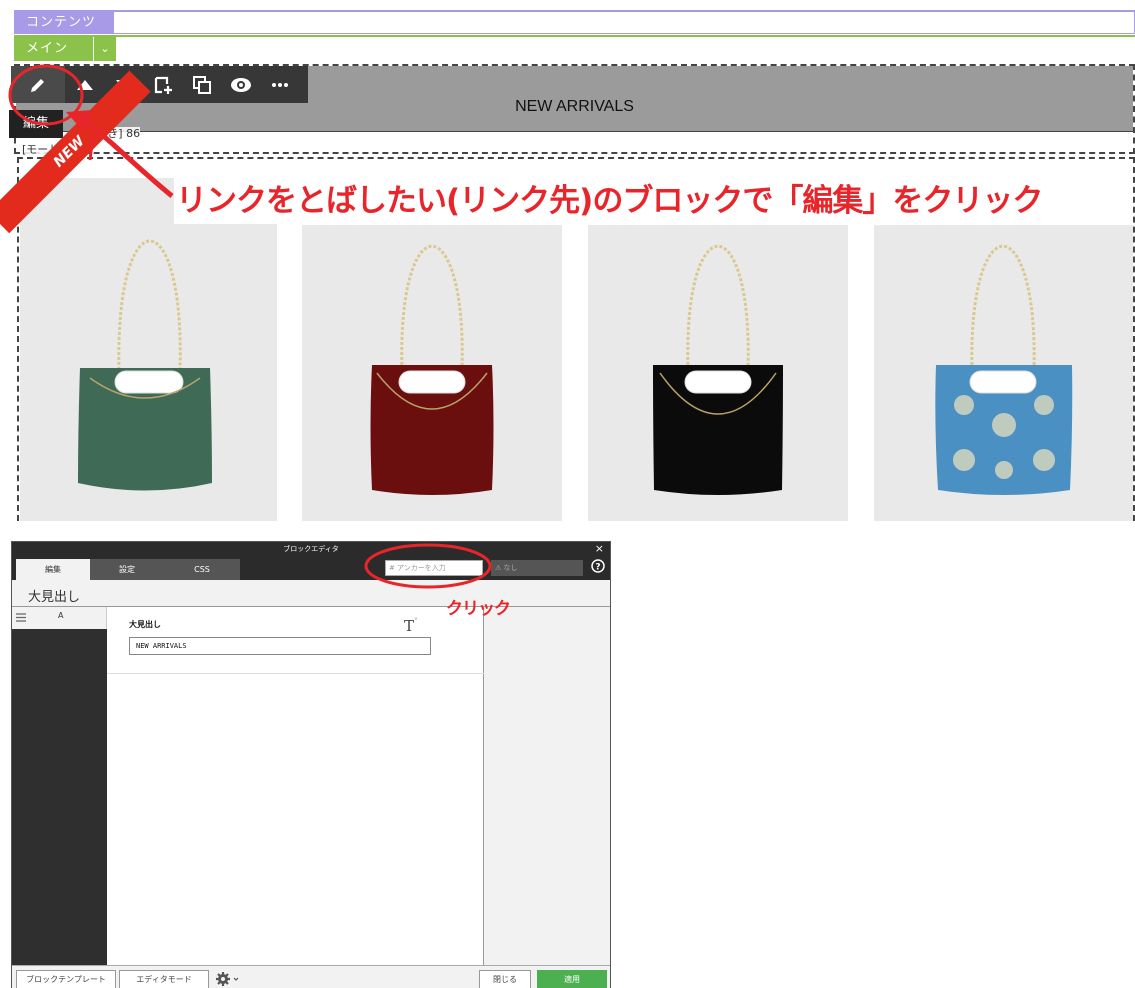 Image resolution: width=1135 pixels, height=988 pixels. I want to click on gear-icon, so click(228, 979).